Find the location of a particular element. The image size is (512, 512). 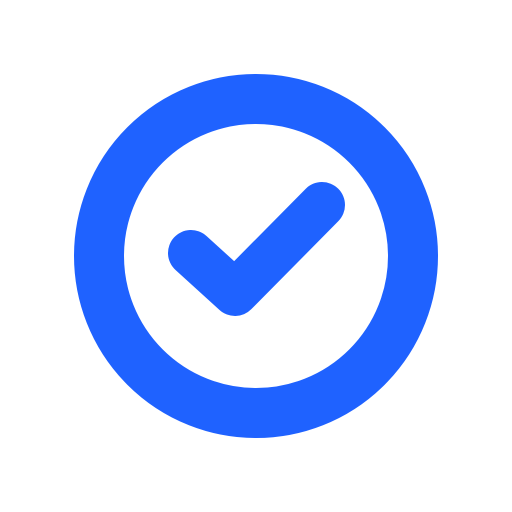

checkmark is located at coordinates (256, 249).